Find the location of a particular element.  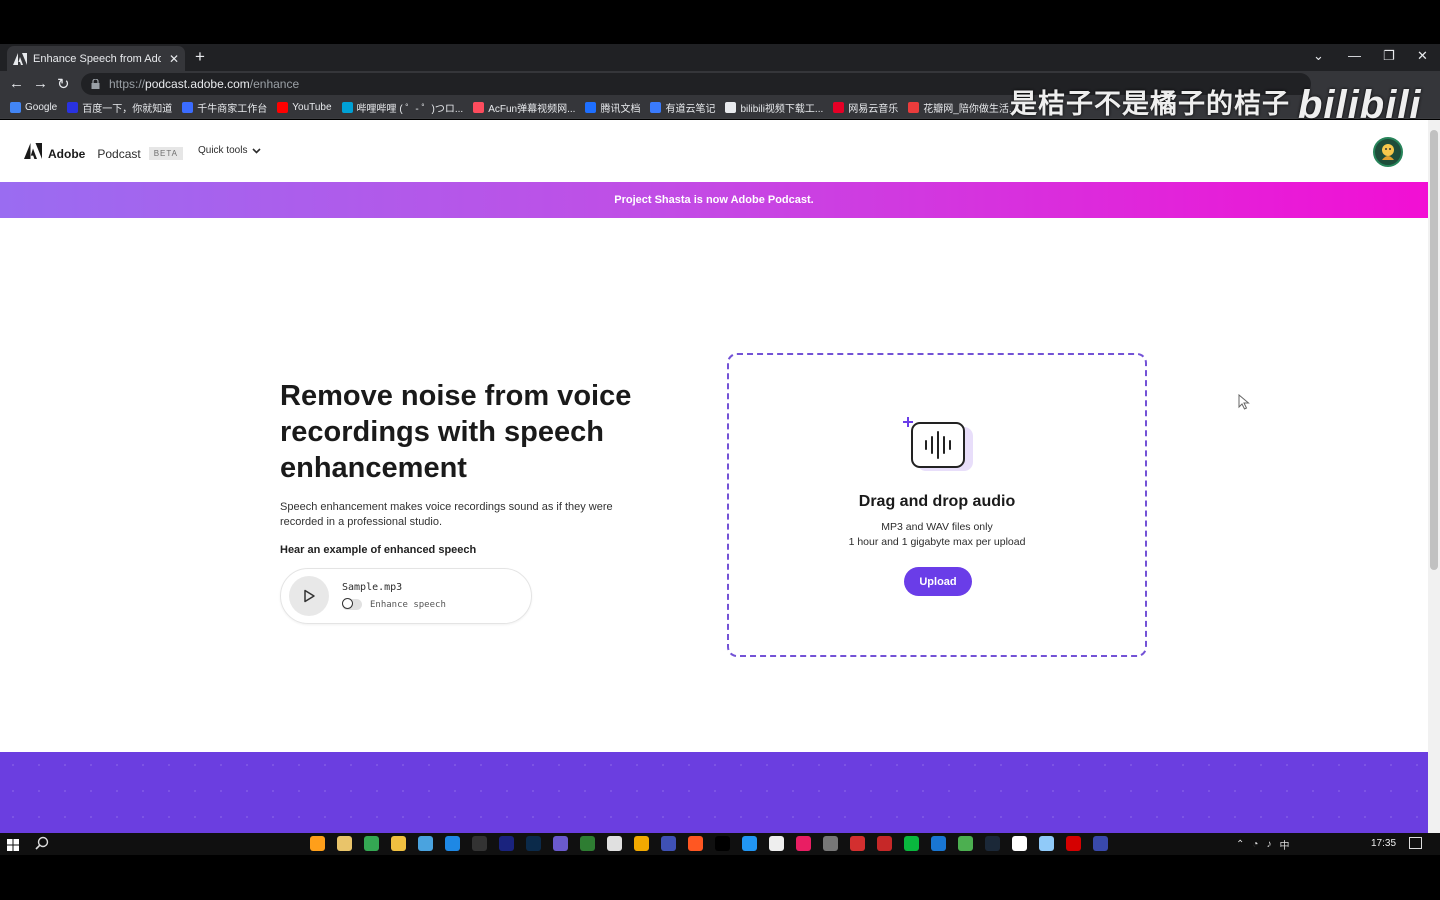

announcement-banner: Project Shasta is now Adobe Podcast. is located at coordinates (714, 200).